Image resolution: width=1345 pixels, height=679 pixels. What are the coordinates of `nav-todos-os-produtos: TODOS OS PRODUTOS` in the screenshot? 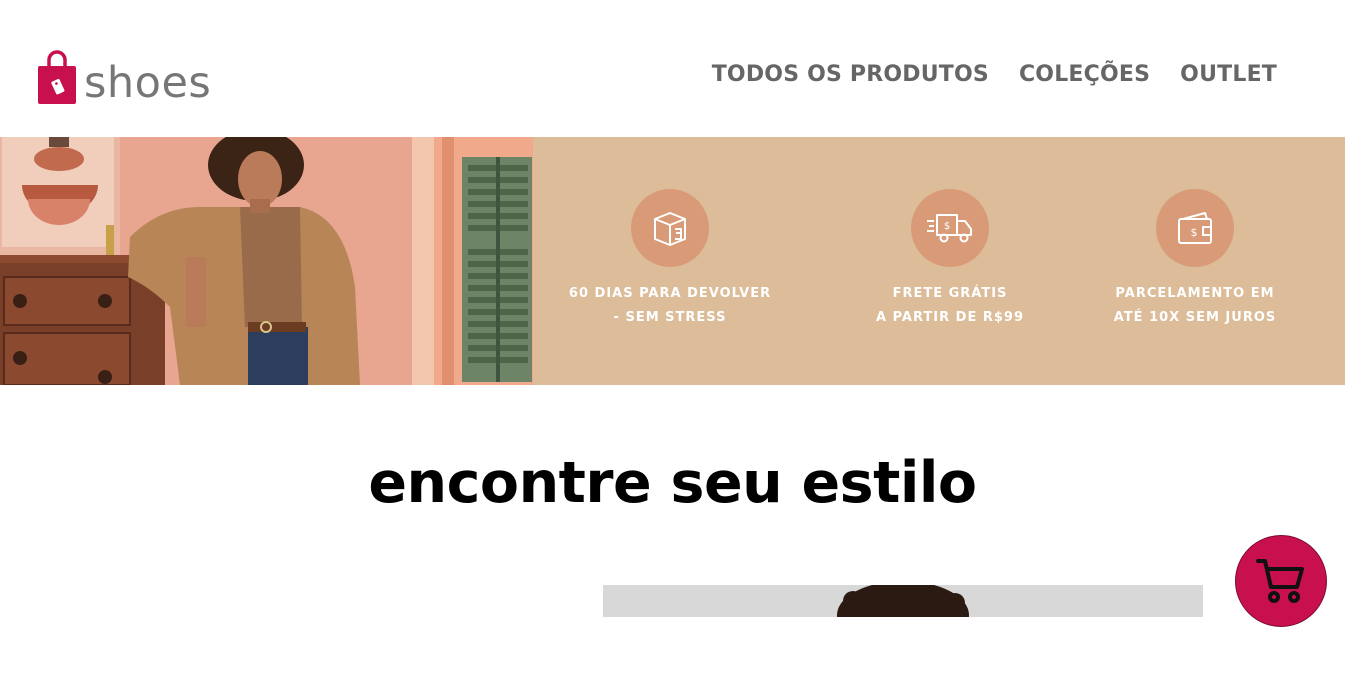 It's located at (850, 74).